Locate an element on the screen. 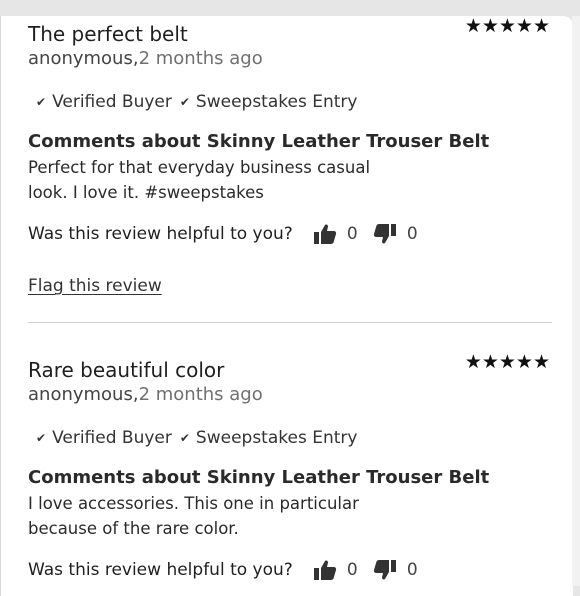 Image resolution: width=580 pixels, height=596 pixels. scroll-edge is located at coordinates (576, 301).